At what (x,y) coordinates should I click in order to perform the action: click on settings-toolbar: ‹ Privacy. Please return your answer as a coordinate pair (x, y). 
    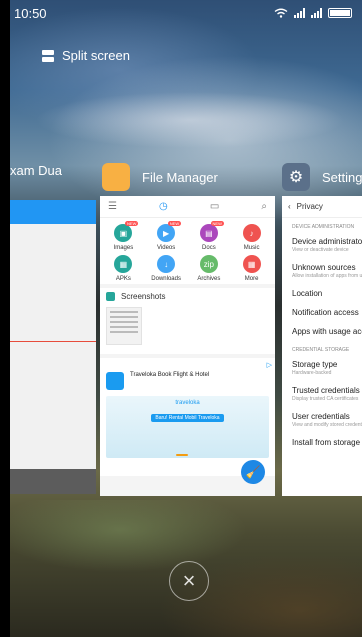
    Looking at the image, I should click on (322, 207).